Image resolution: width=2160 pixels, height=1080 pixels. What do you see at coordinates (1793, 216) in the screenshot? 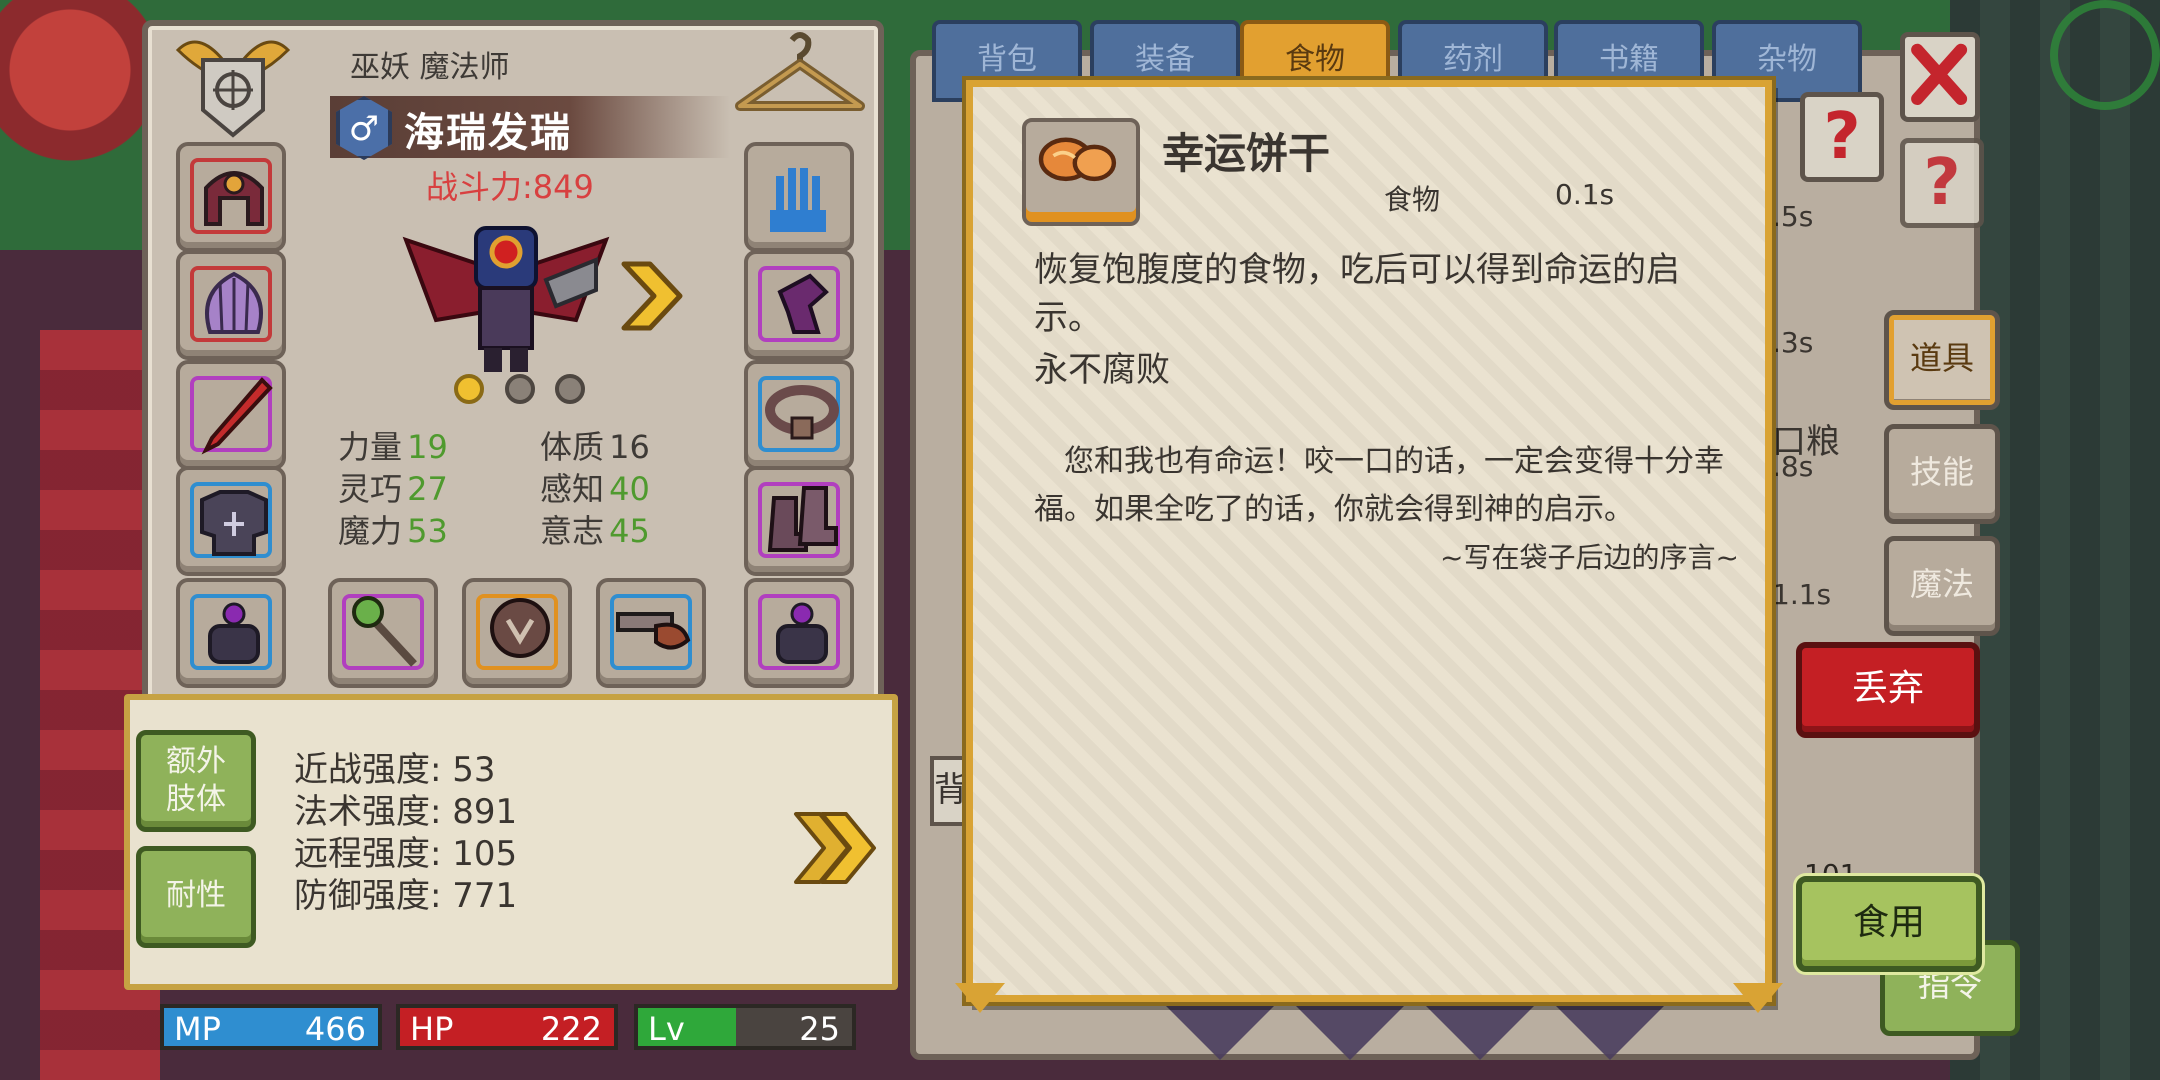
I see `list-item-weight: .5s` at bounding box center [1793, 216].